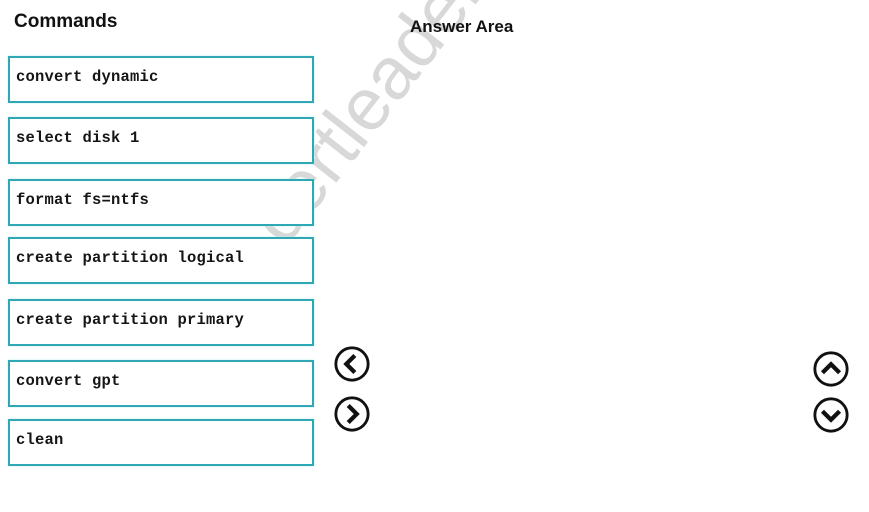  I want to click on answer-area-title: Answer Area, so click(462, 26).